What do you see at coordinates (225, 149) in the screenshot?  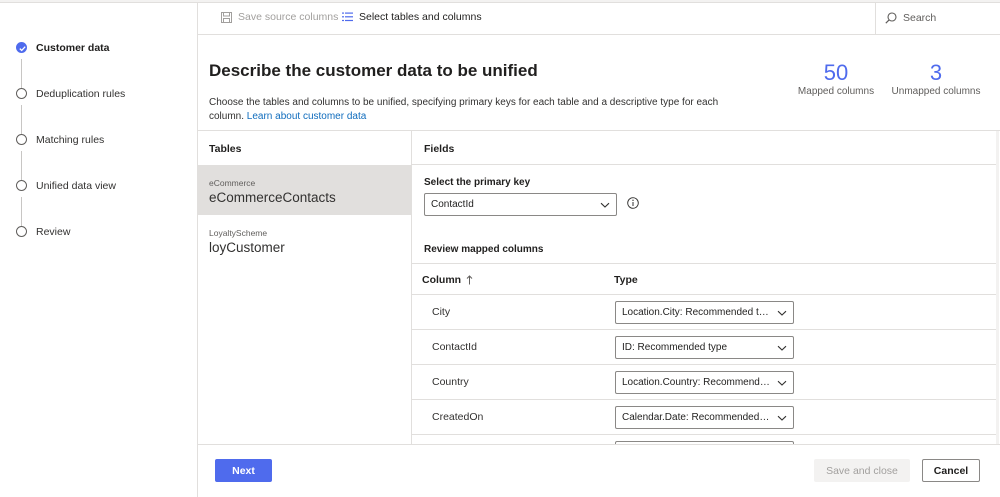 I see `tables-heading: Tables` at bounding box center [225, 149].